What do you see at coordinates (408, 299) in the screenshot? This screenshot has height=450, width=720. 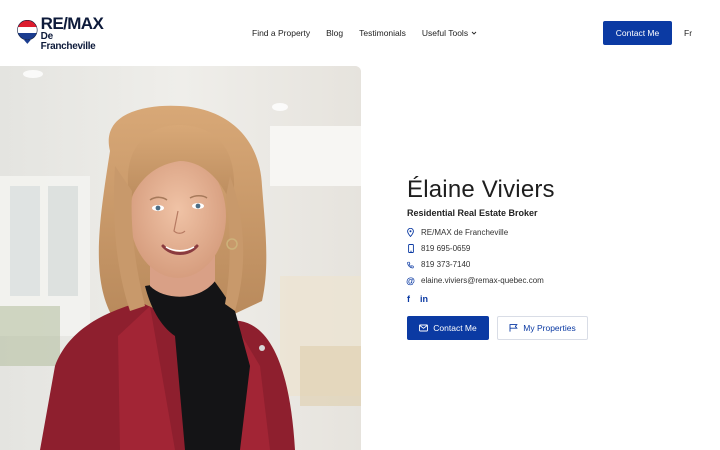 I see `facebook-icon: f` at bounding box center [408, 299].